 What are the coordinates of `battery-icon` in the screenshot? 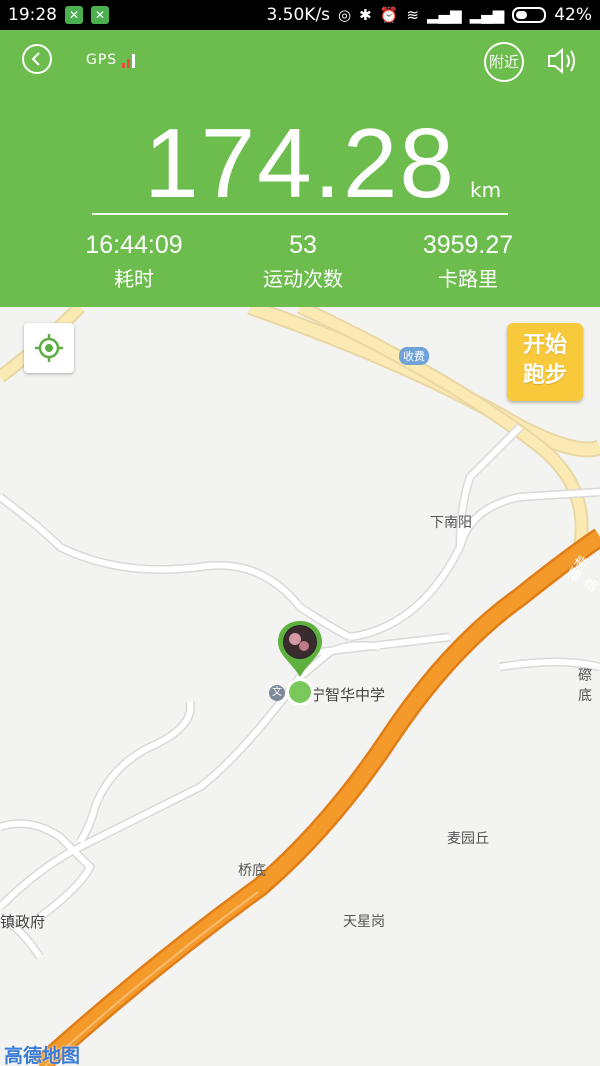 It's located at (529, 15).